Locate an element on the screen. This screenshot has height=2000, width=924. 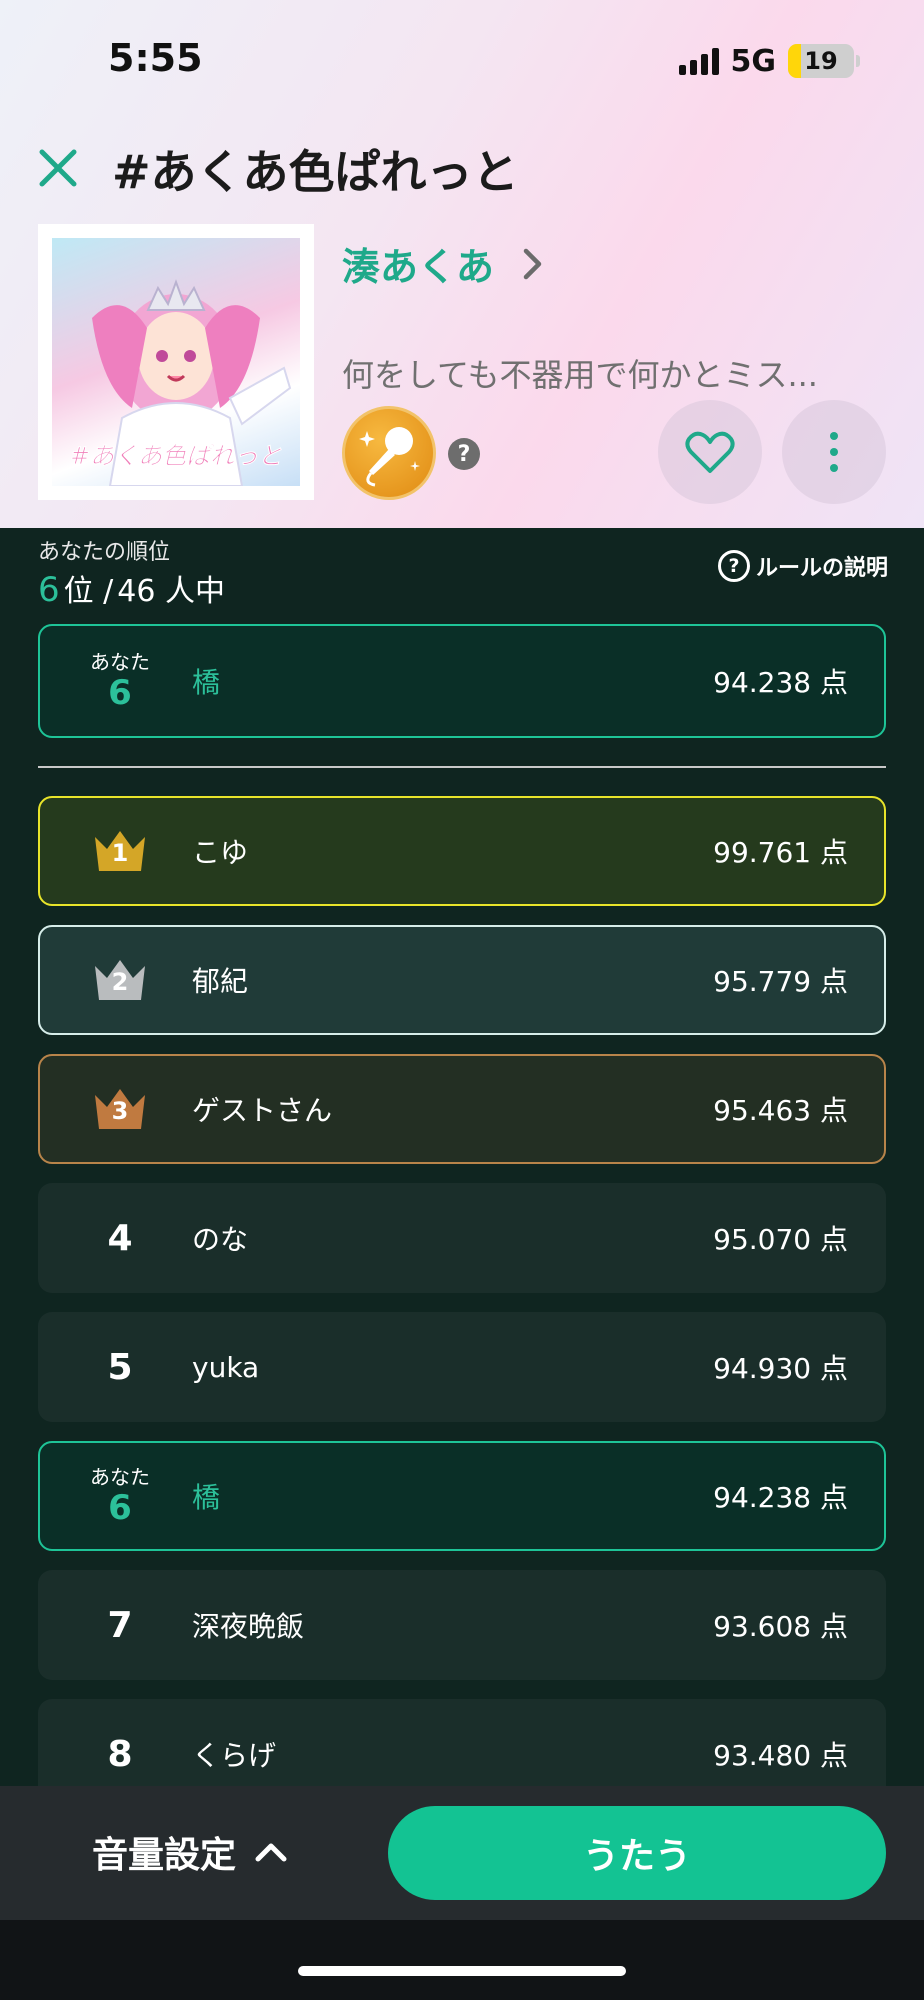
svg-text: #あくあ色ぱれっと is located at coordinates (176, 456).